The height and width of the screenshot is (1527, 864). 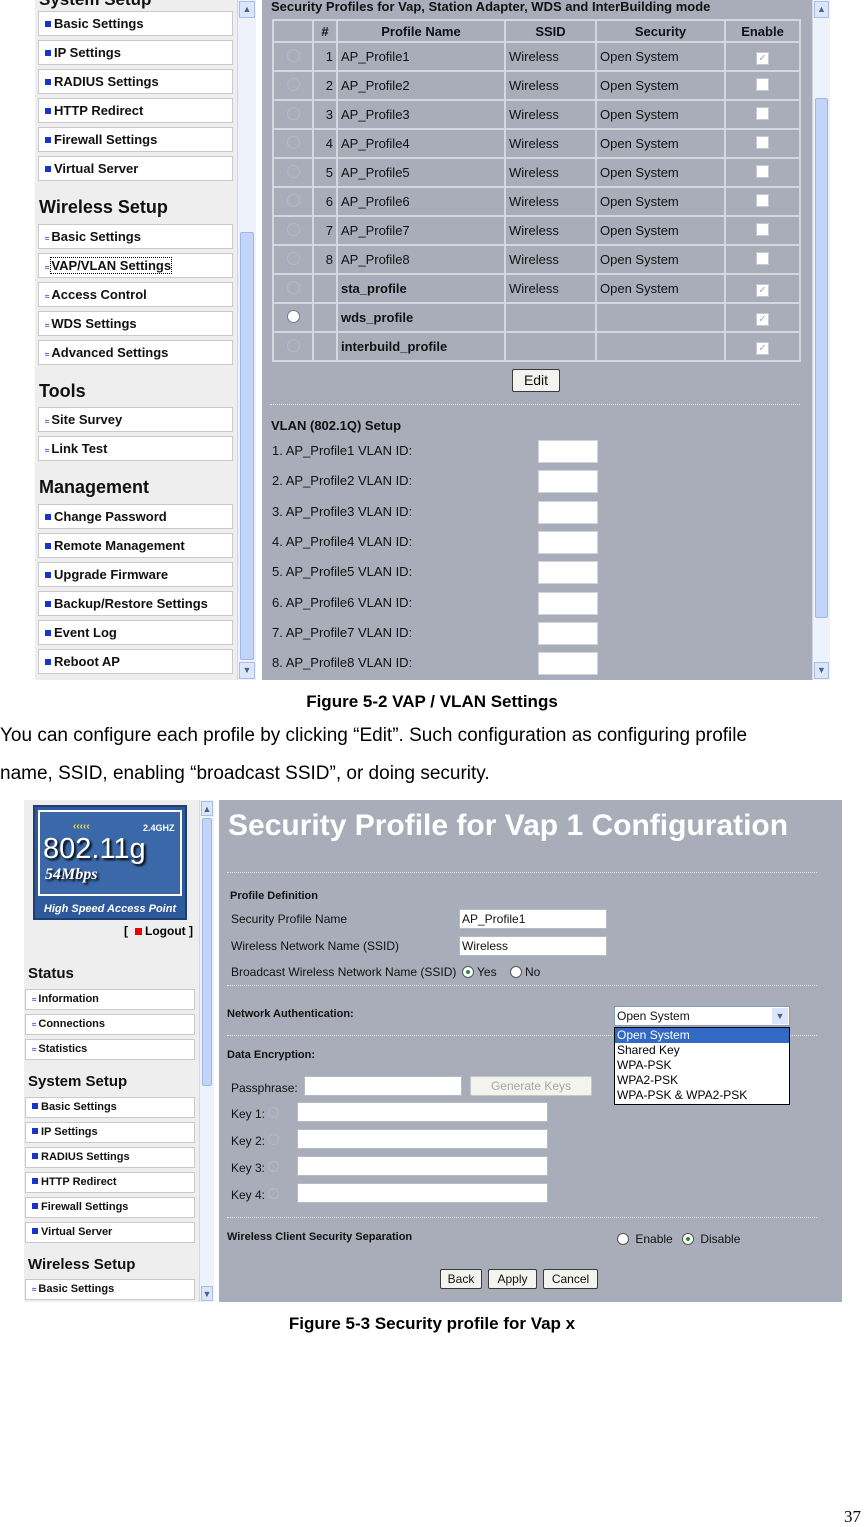 What do you see at coordinates (135, 323) in the screenshot?
I see `sidebar-item: ≈ WDS Settings` at bounding box center [135, 323].